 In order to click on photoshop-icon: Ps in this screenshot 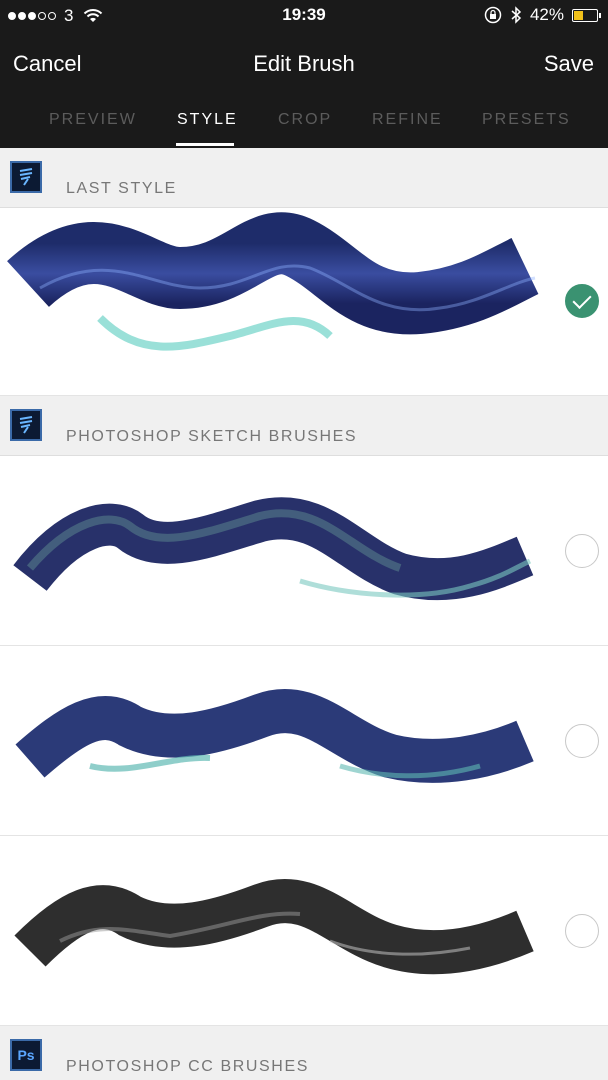, I will do `click(26, 1055)`.